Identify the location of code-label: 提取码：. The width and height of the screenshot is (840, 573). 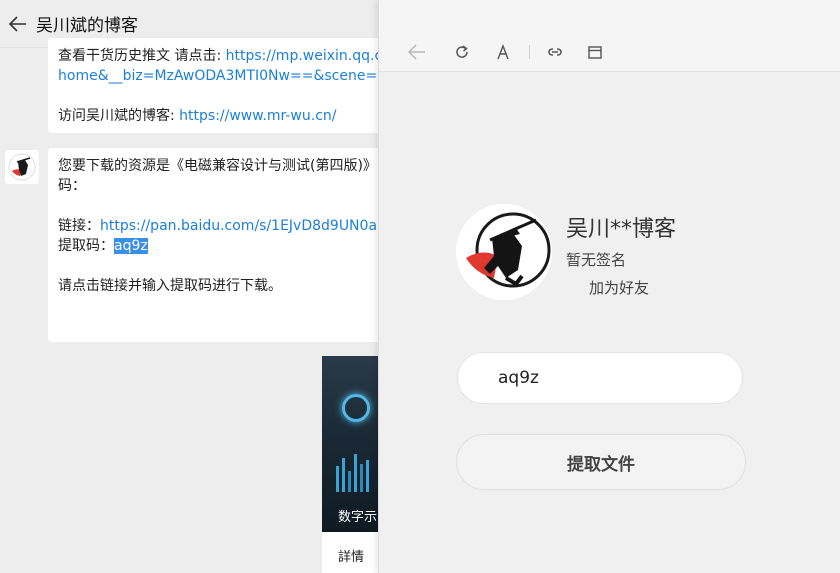
(86, 246).